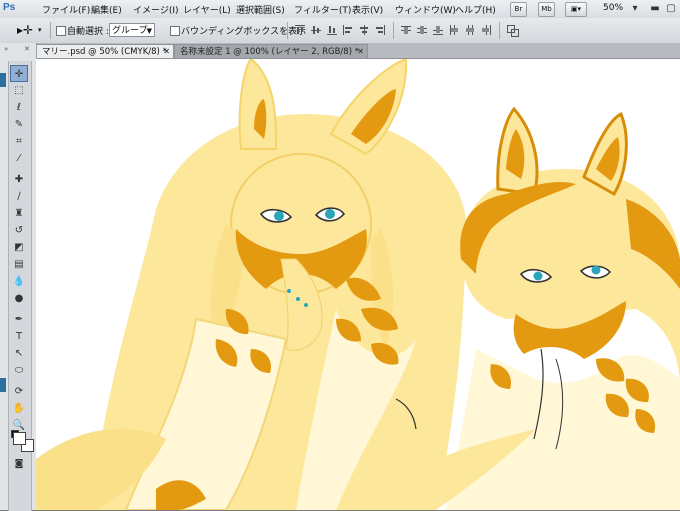 The height and width of the screenshot is (511, 680). What do you see at coordinates (19, 247) in the screenshot?
I see `eraser-tool-icon: ◩` at bounding box center [19, 247].